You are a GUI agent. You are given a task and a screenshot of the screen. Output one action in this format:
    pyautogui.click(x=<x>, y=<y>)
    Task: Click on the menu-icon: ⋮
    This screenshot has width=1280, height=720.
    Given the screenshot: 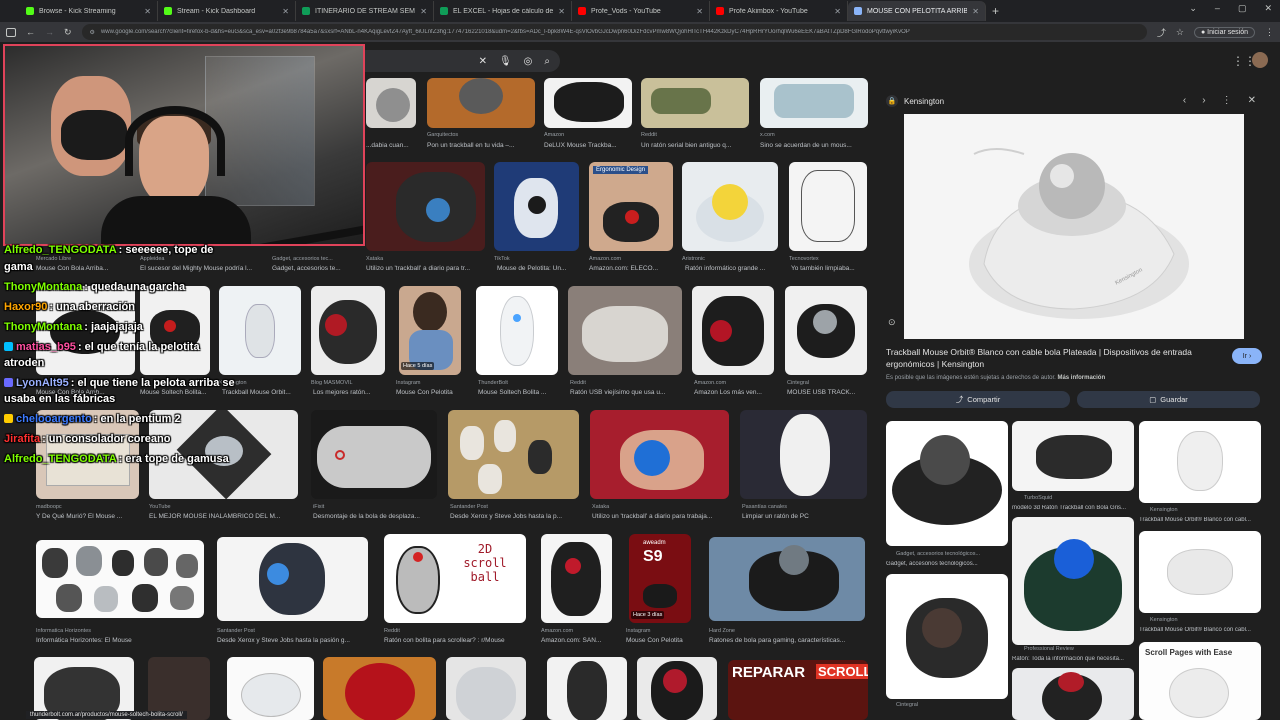 What is the action you would take?
    pyautogui.click(x=1269, y=32)
    